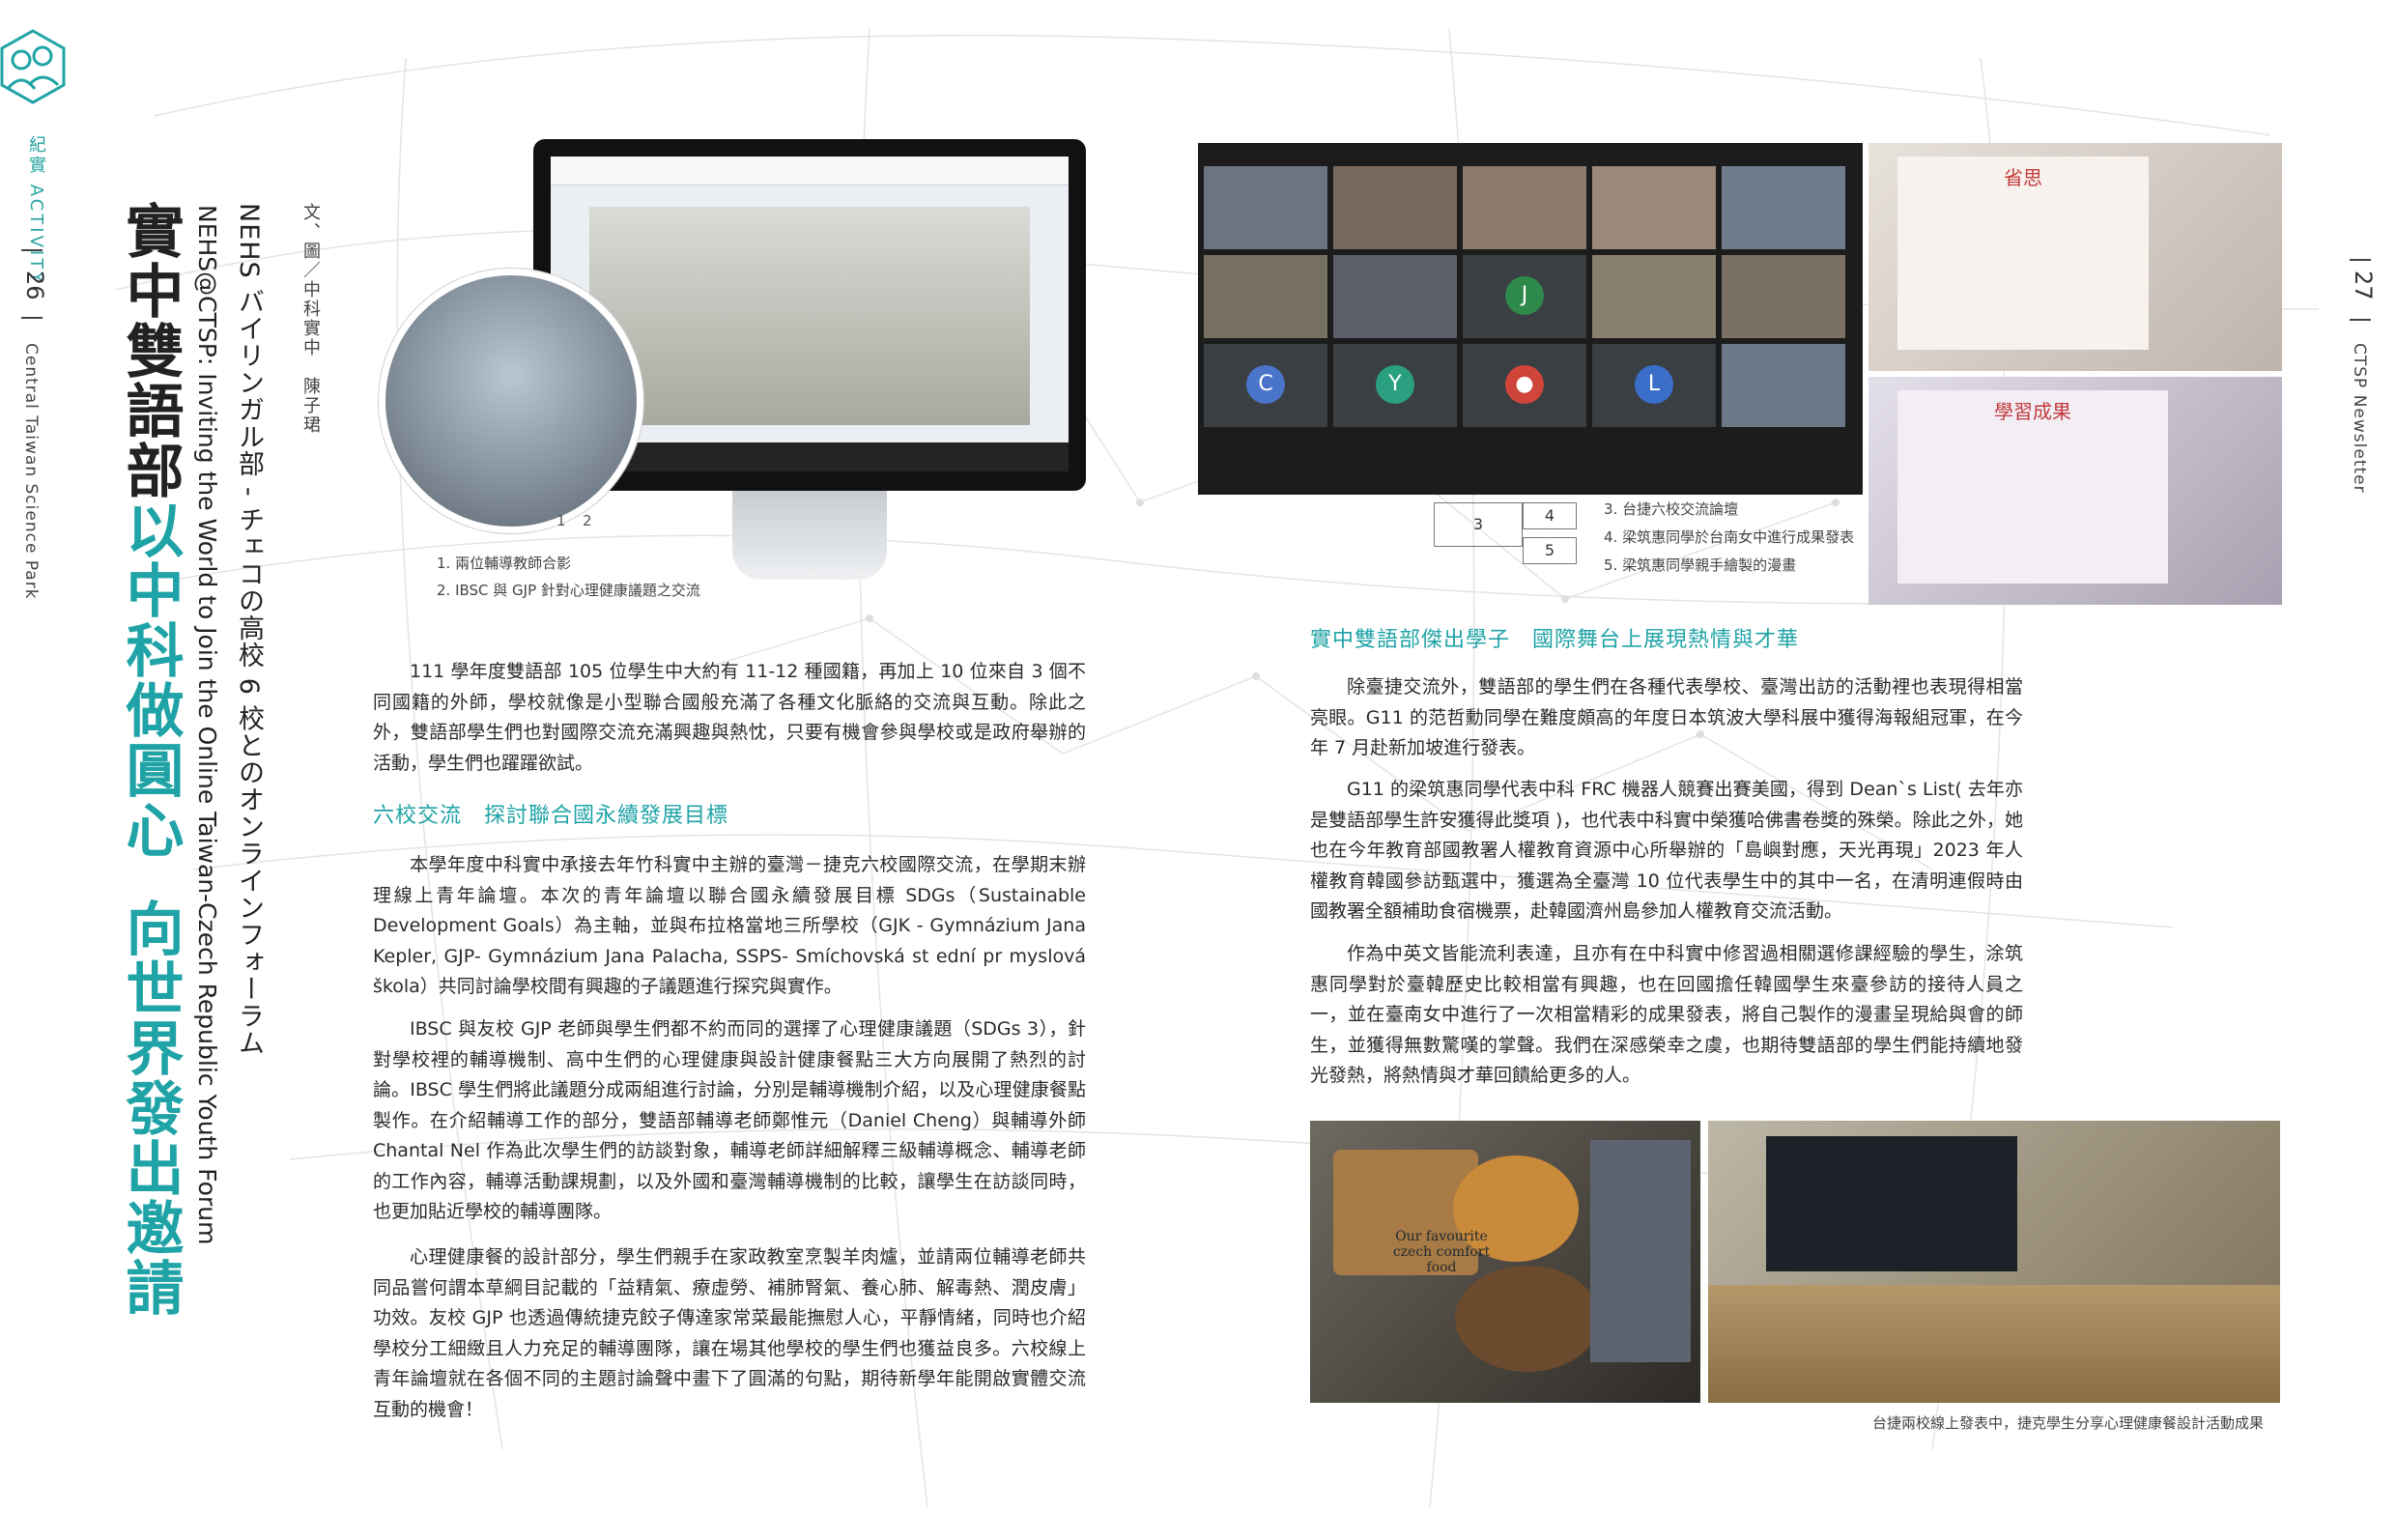  Describe the element at coordinates (150, 350) in the screenshot. I see `title-part-1: 實中雙語部` at that location.